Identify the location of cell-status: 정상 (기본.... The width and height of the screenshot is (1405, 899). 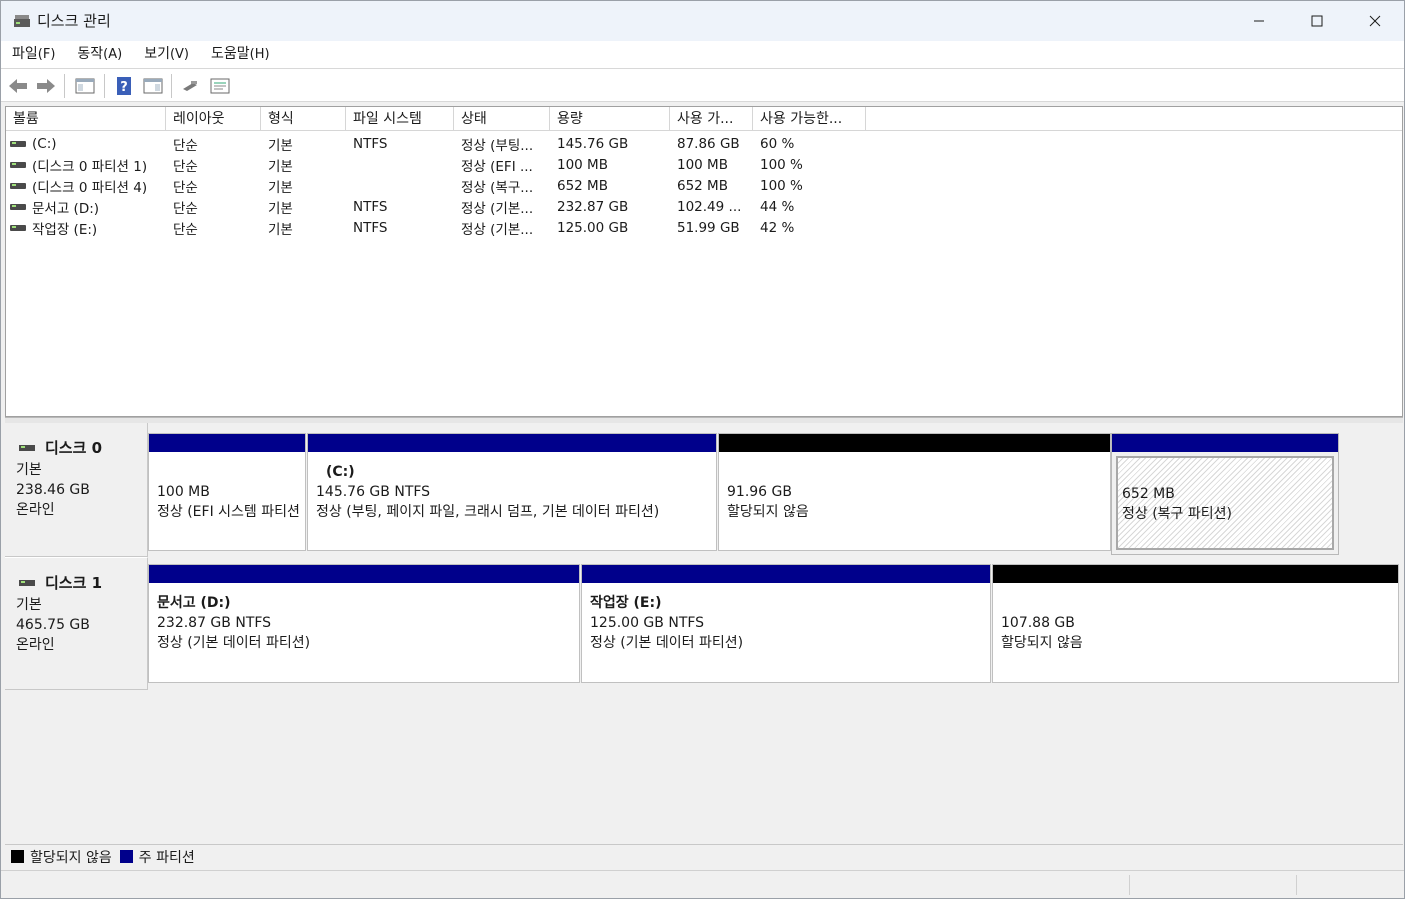
(497, 208).